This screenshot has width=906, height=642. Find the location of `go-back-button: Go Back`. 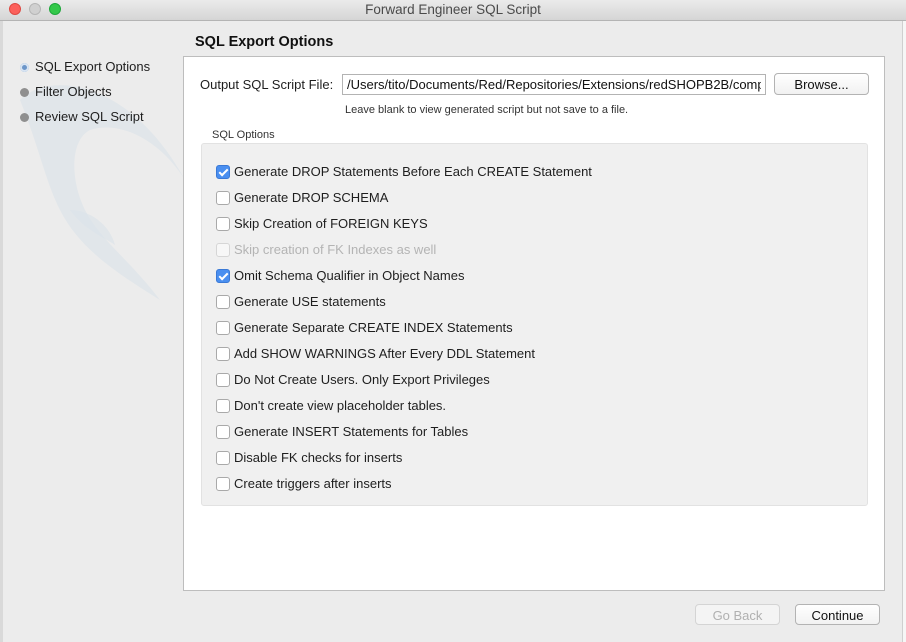

go-back-button: Go Back is located at coordinates (737, 614).